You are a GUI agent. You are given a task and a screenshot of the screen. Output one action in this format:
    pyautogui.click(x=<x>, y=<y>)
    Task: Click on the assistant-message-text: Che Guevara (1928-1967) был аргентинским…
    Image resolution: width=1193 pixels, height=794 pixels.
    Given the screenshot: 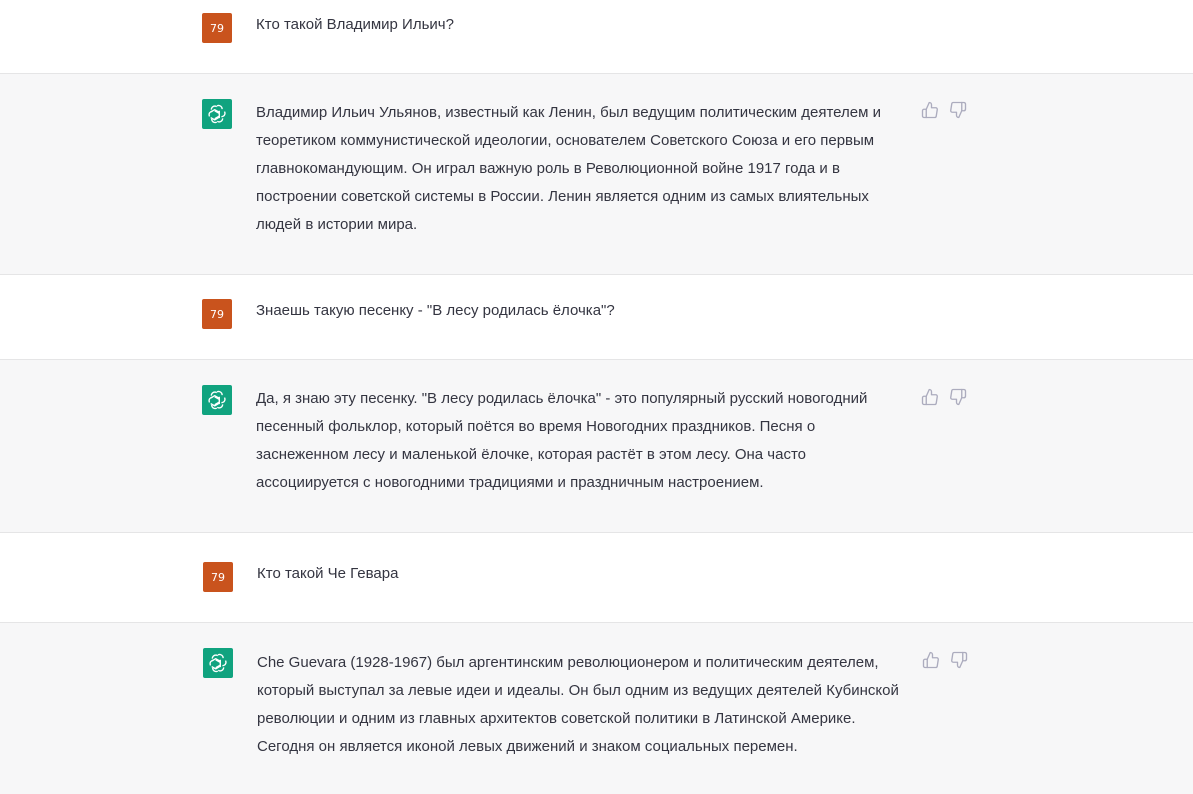 What is the action you would take?
    pyautogui.click(x=578, y=704)
    